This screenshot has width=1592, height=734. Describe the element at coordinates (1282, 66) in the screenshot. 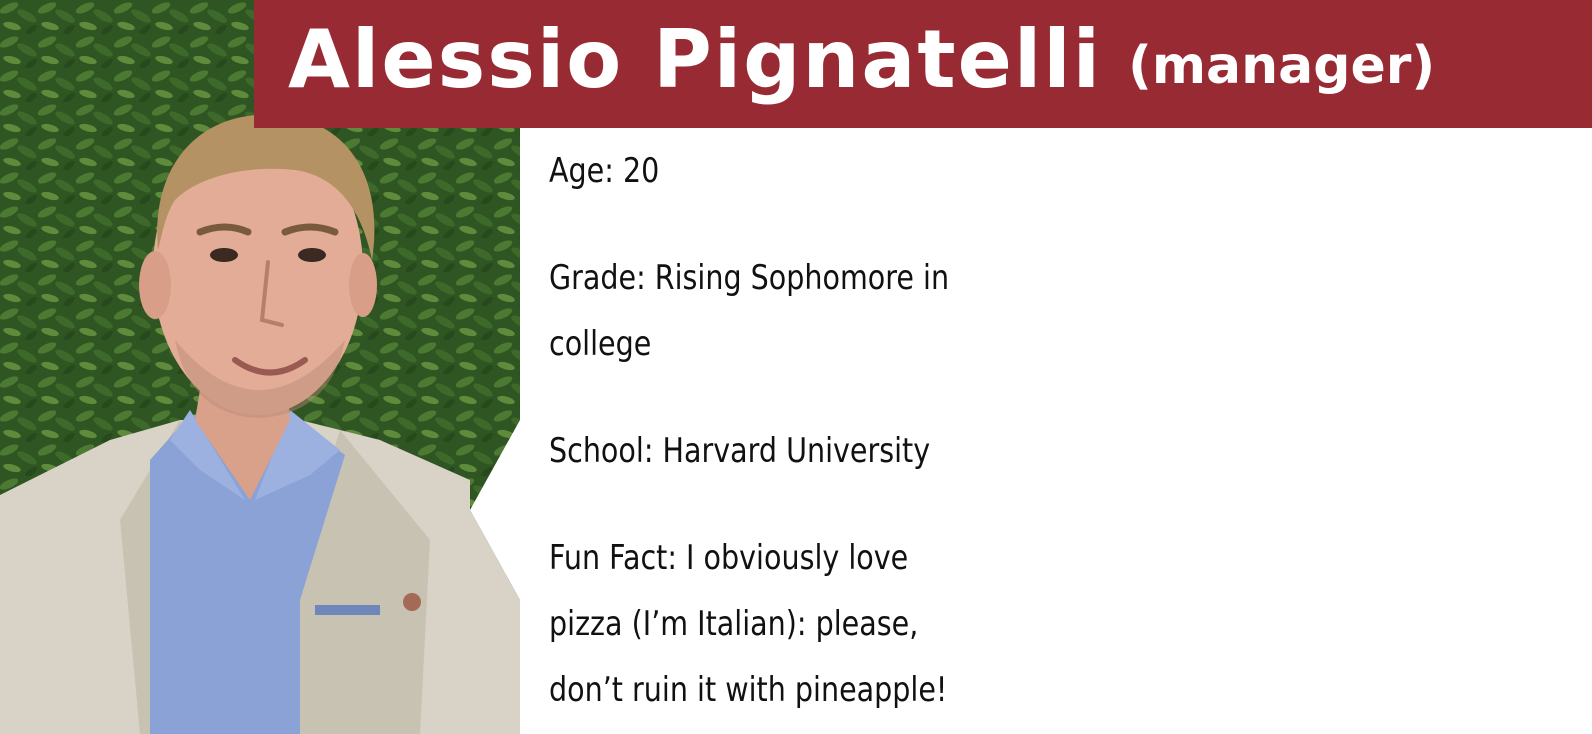

I see `person-role: (manager)` at that location.